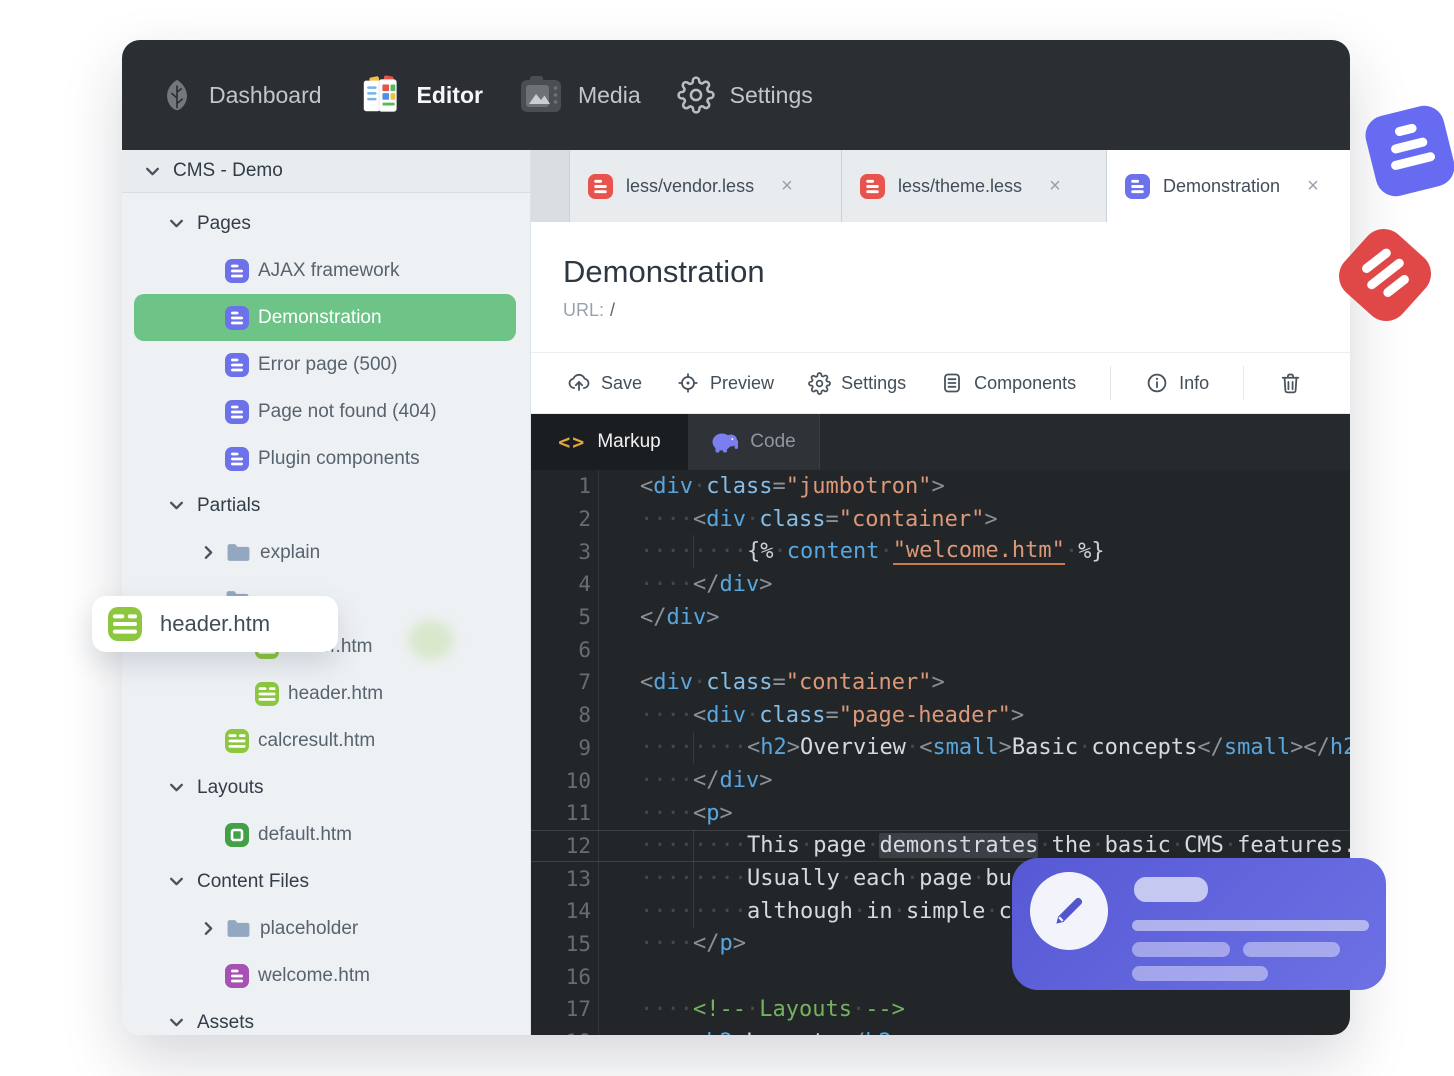 The width and height of the screenshot is (1454, 1076). Describe the element at coordinates (940, 519) in the screenshot. I see `code-line: 2 ···· < div · class = "container" >` at that location.